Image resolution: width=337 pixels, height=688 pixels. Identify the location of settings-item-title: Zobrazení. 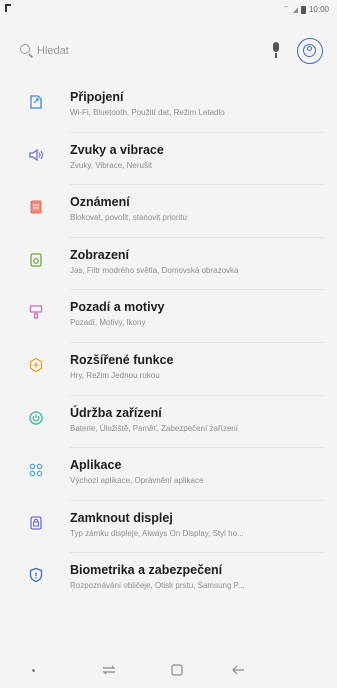
(100, 254).